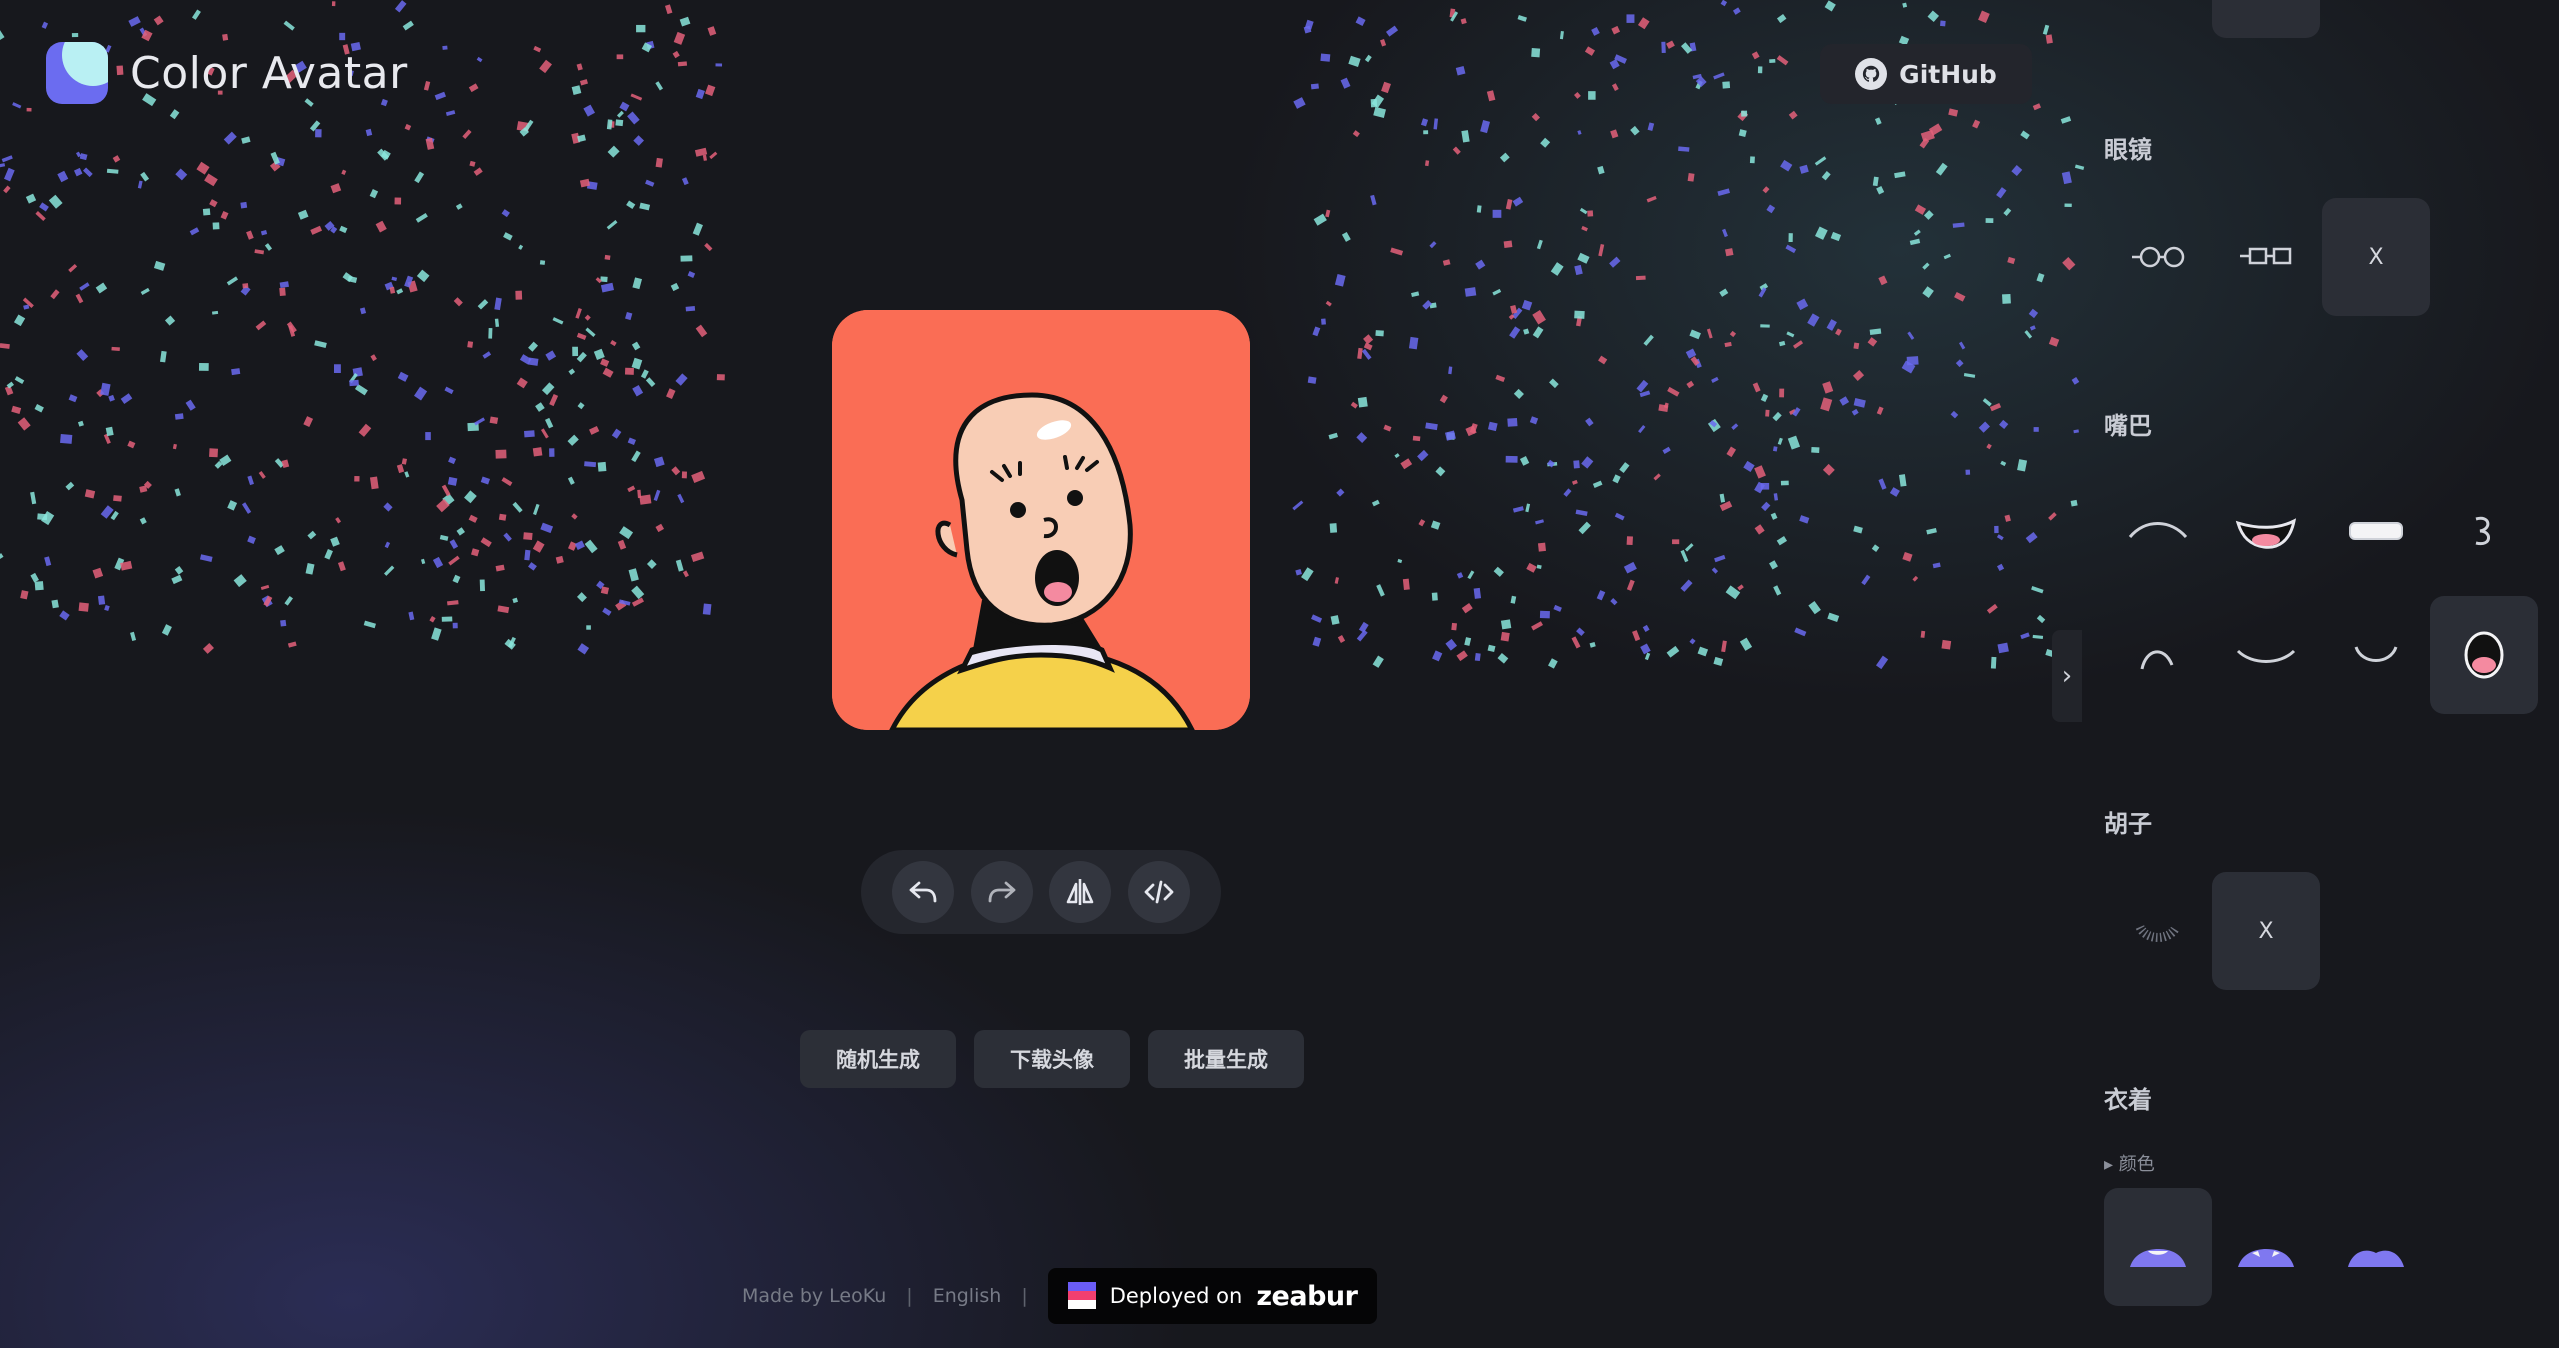  I want to click on glasses-option-round, so click(2158, 257).